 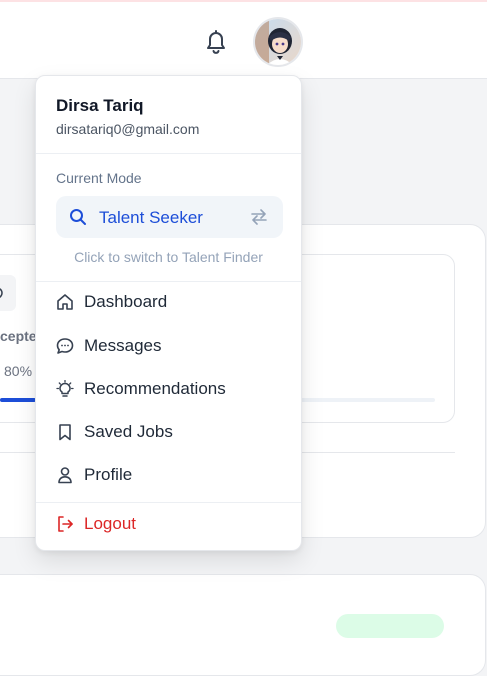 I want to click on background-stat-label: cepte, so click(x=18, y=336).